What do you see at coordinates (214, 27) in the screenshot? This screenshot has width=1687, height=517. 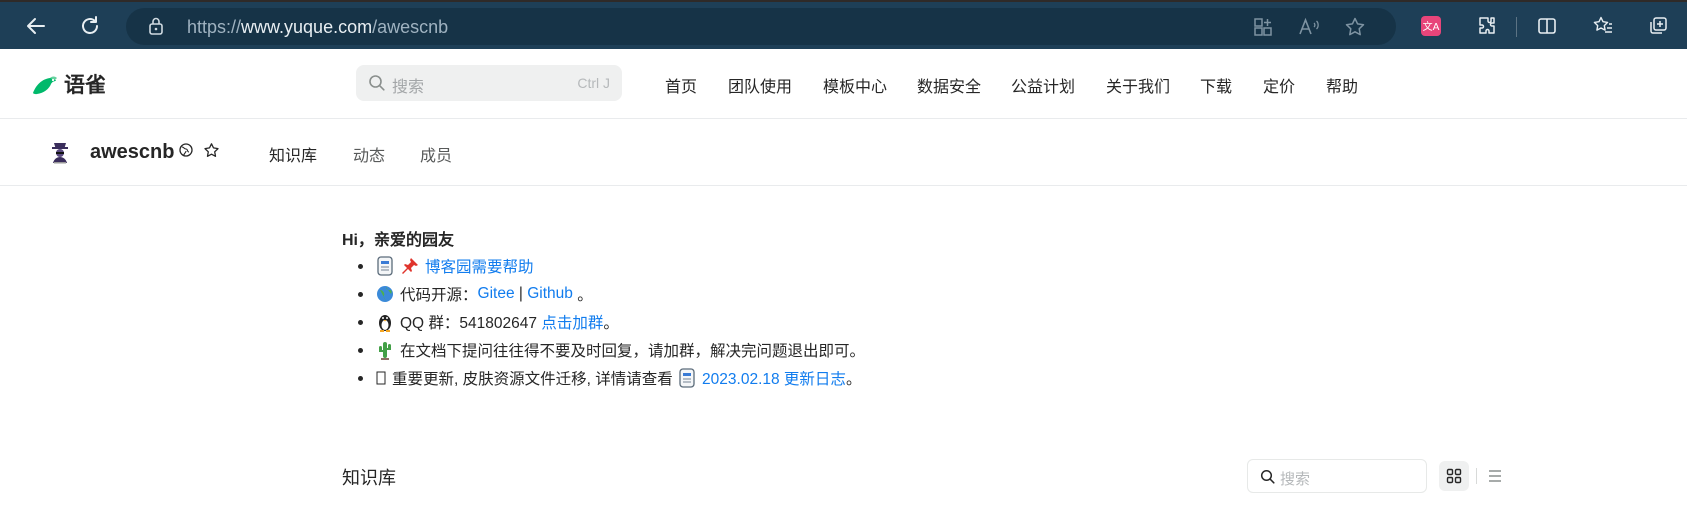 I see `url-protocol: https://` at bounding box center [214, 27].